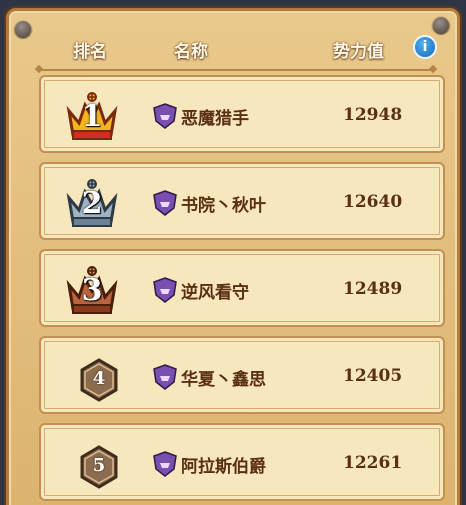 The width and height of the screenshot is (466, 505). I want to click on rank-number: 2, so click(92, 203).